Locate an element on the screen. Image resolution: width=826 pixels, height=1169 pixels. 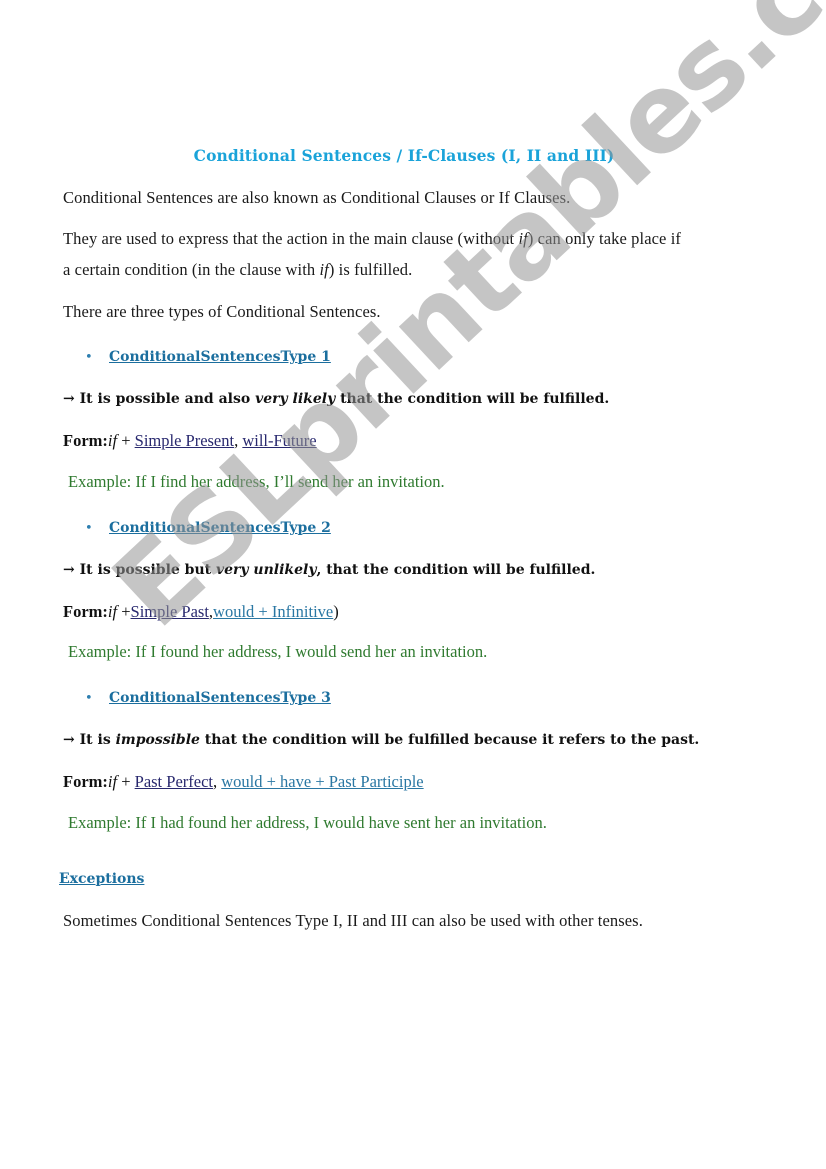
would-infinitive-link: would + Infinitive is located at coordinates (273, 611).